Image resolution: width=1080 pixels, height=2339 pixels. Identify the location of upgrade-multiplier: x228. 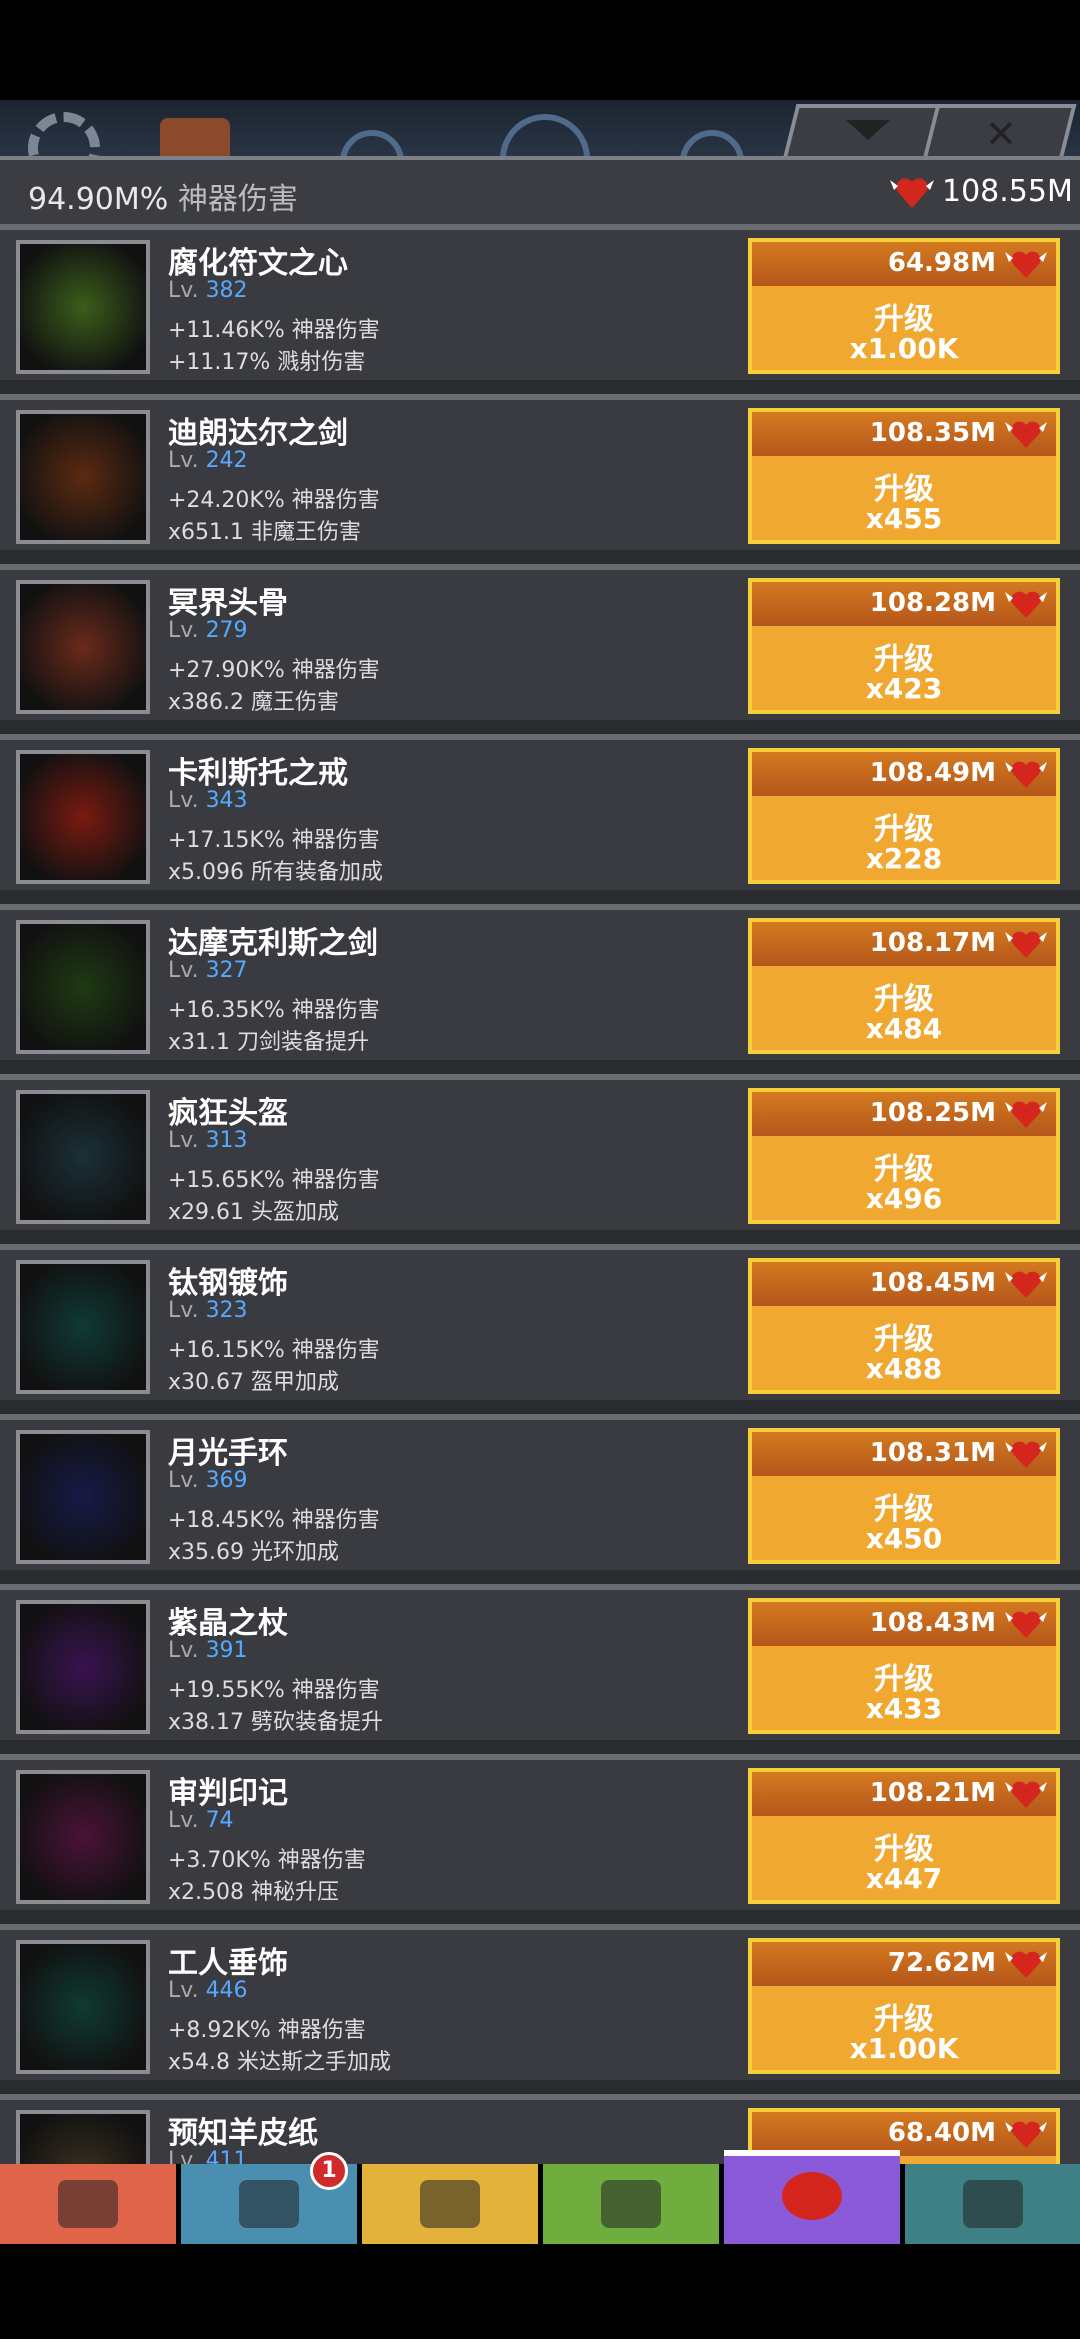
(904, 858).